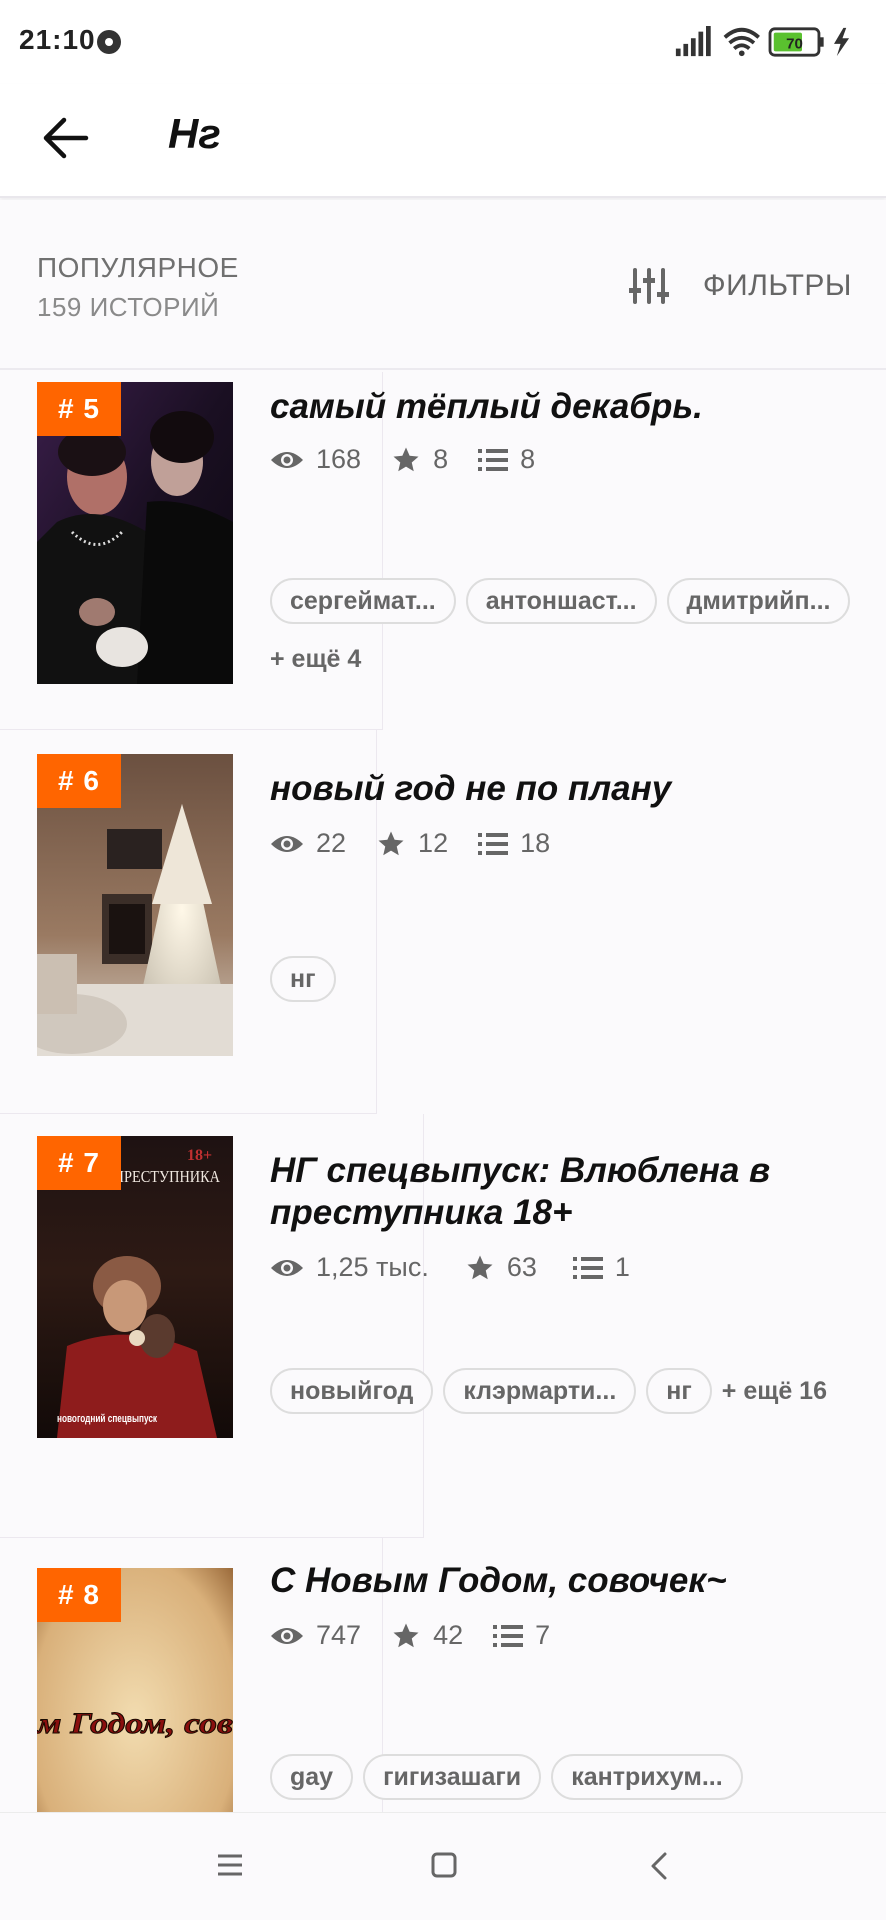 This screenshot has height=1920, width=886. What do you see at coordinates (315, 659) in the screenshot?
I see `more-tags: + ещё 4` at bounding box center [315, 659].